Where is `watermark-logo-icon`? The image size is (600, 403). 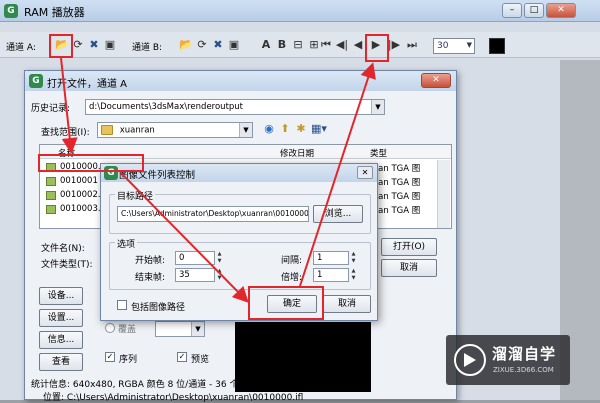 watermark-logo-icon is located at coordinates (470, 360).